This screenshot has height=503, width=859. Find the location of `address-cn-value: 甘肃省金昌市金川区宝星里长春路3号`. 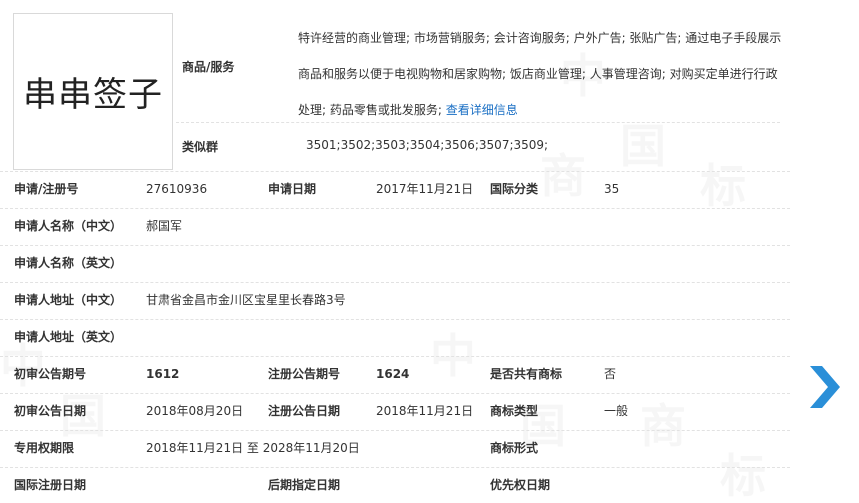

address-cn-value: 甘肃省金昌市金川区宝星里长春路3号 is located at coordinates (246, 300).